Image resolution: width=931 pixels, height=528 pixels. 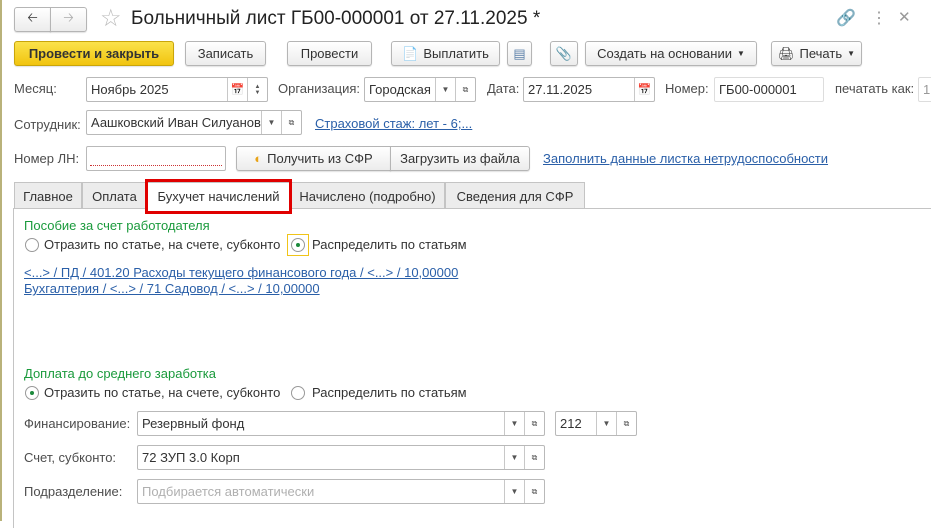 What do you see at coordinates (329, 53) in the screenshot?
I see `post-button: Провести` at bounding box center [329, 53].